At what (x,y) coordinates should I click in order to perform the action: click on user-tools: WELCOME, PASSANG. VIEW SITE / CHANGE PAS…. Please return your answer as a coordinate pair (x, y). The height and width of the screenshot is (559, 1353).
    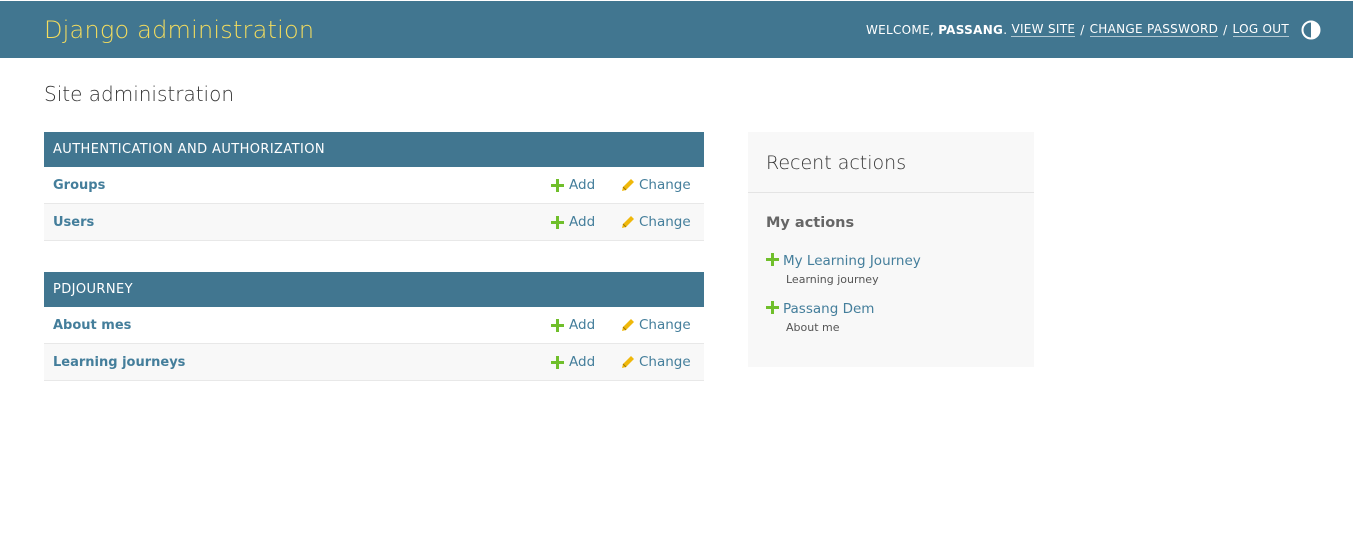
    Looking at the image, I should click on (1093, 30).